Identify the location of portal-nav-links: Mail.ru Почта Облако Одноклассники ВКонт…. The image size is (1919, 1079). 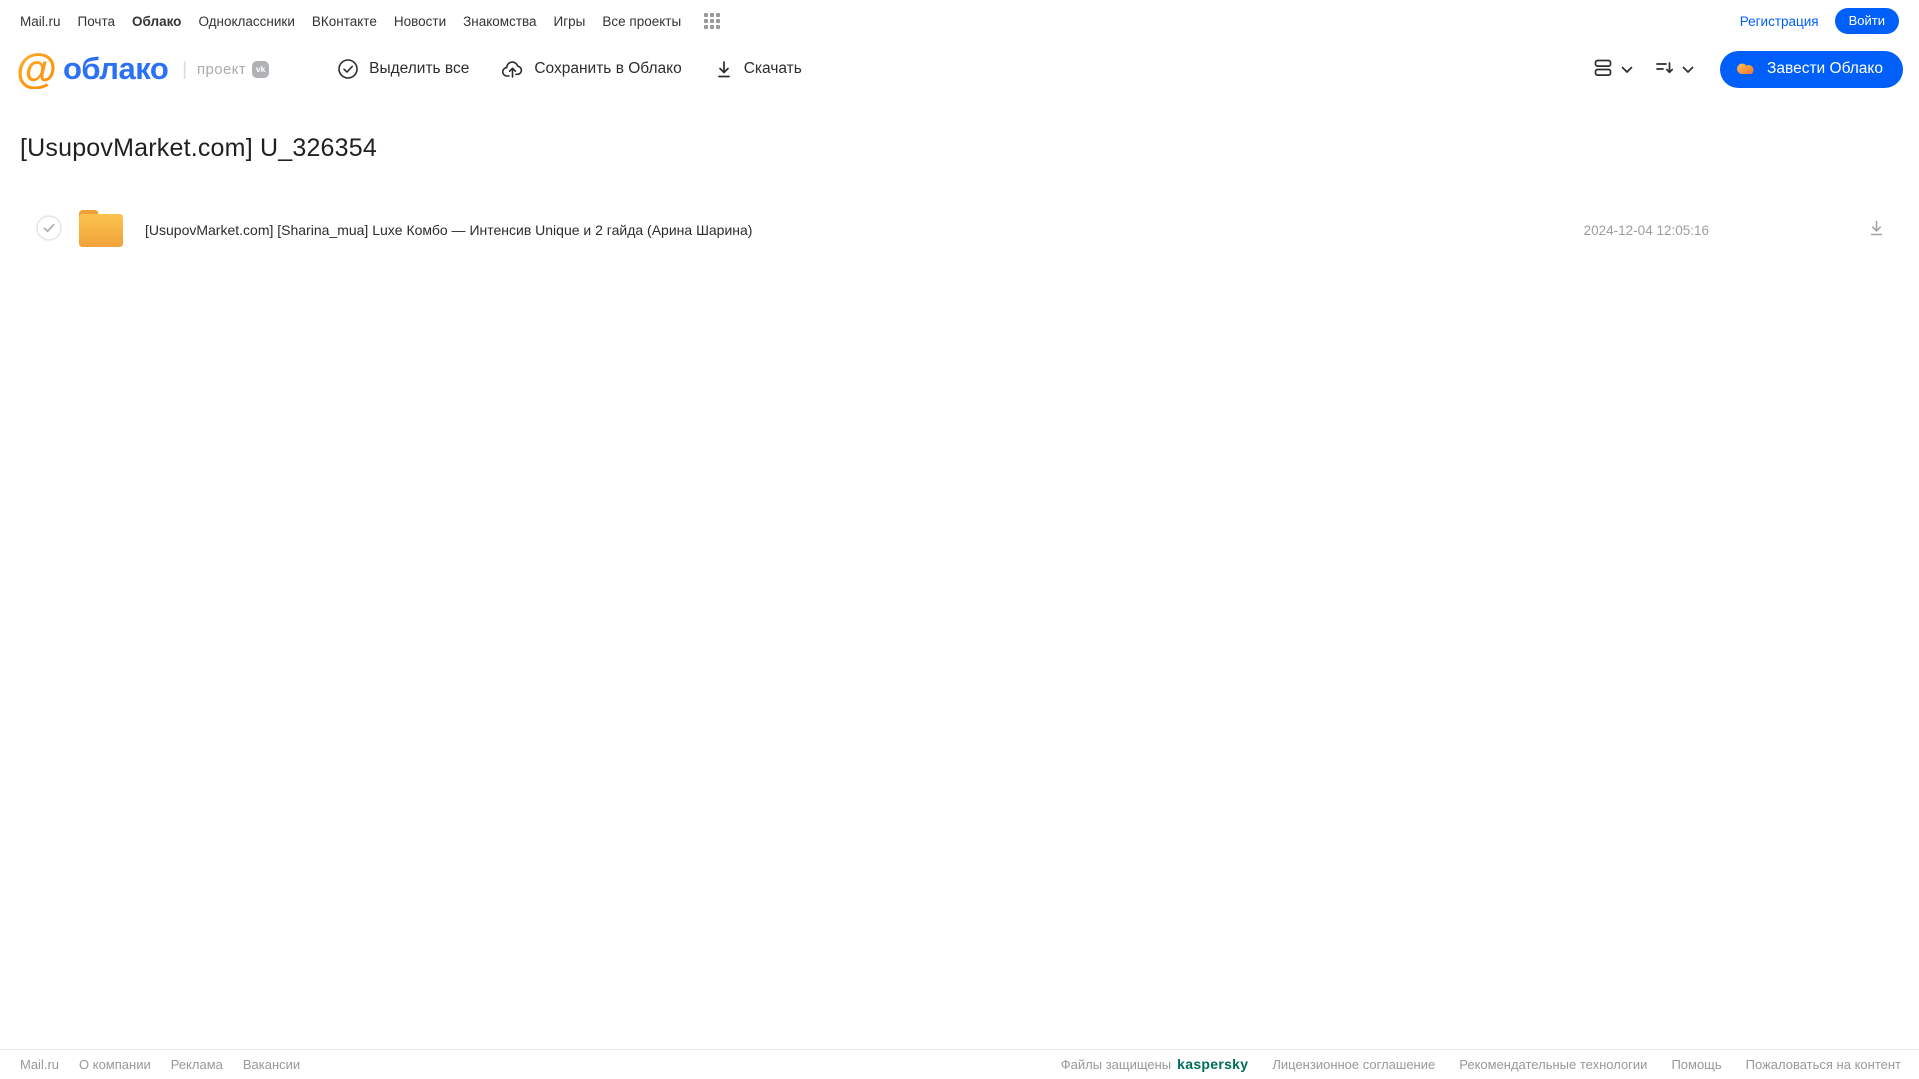
(370, 21).